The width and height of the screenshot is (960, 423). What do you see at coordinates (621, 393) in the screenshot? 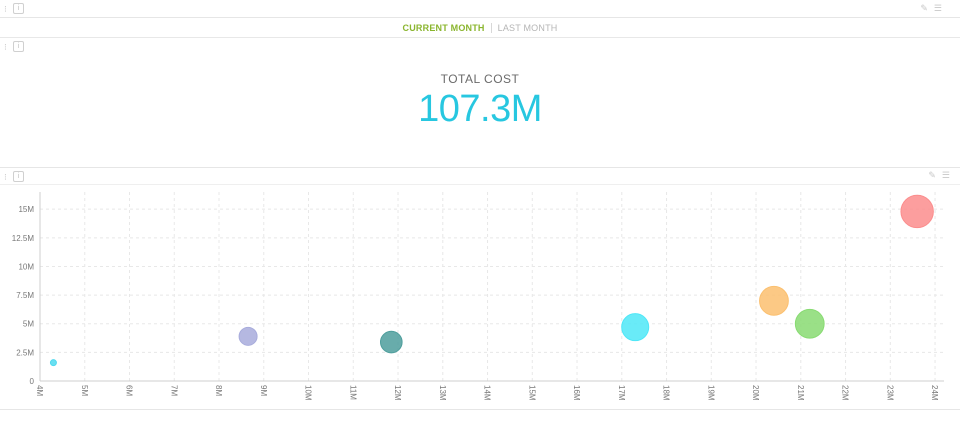
I see `x-tick-label: 17M` at bounding box center [621, 393].